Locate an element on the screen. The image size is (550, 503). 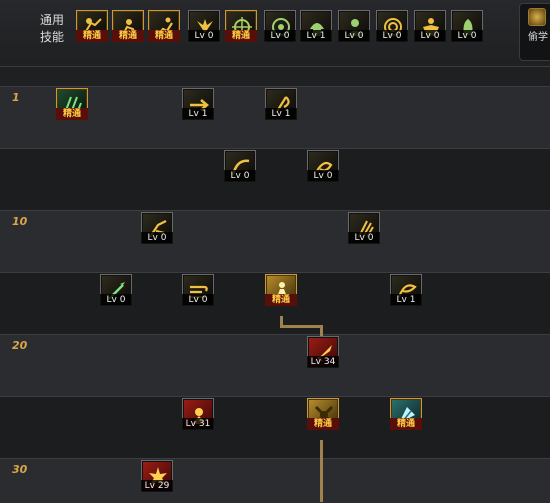
level-label-30: 30 is located at coordinates (20, 469).